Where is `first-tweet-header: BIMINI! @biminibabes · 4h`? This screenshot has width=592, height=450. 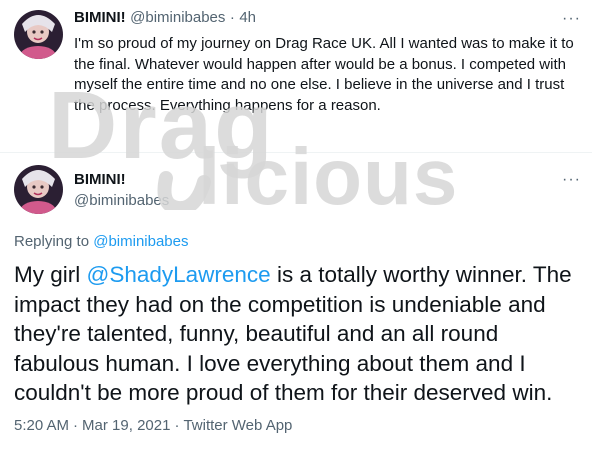 first-tweet-header: BIMINI! @biminibabes · 4h is located at coordinates (165, 18).